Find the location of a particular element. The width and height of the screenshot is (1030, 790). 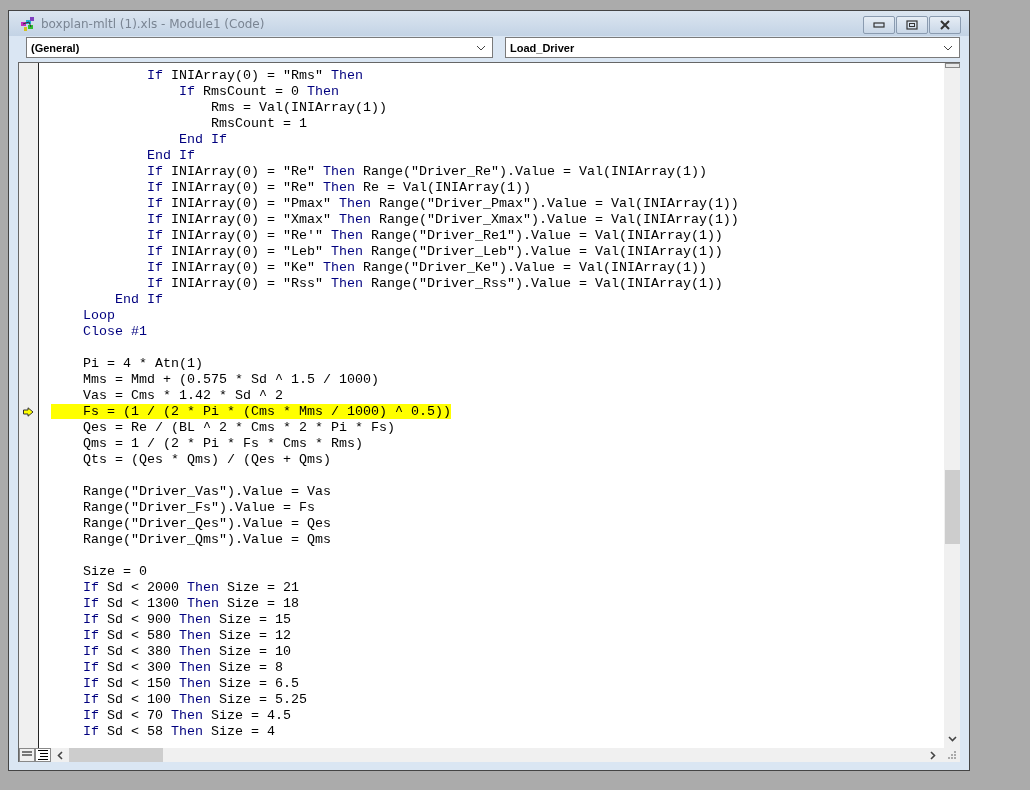

code-line: If INIArray(0) = "Rss" Then Range("Driver_Rss").Value = Val(INIArray(1)) is located at coordinates (434, 283).